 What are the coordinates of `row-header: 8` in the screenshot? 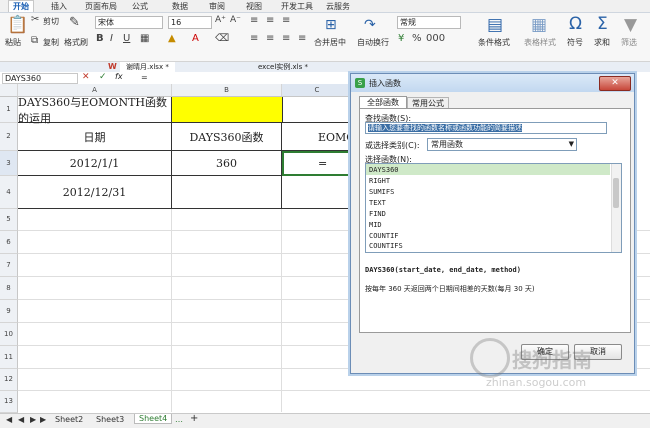 It's located at (9, 288).